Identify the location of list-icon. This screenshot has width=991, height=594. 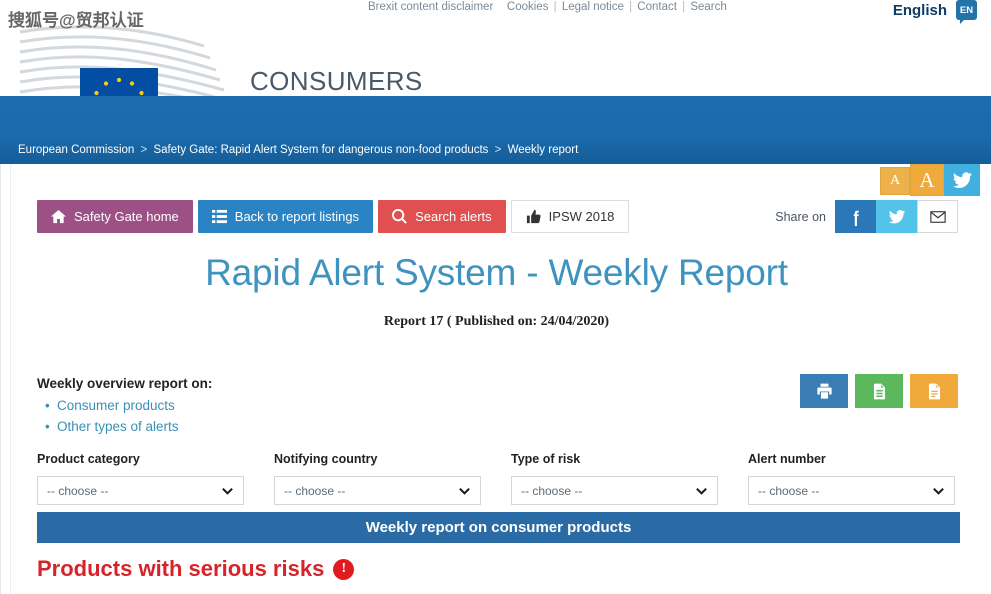
(219, 216).